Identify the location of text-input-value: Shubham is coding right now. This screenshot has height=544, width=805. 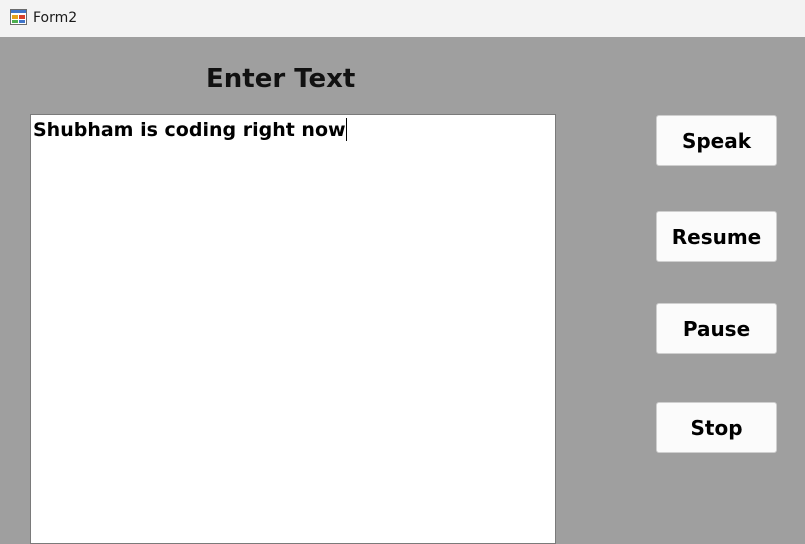
(189, 130).